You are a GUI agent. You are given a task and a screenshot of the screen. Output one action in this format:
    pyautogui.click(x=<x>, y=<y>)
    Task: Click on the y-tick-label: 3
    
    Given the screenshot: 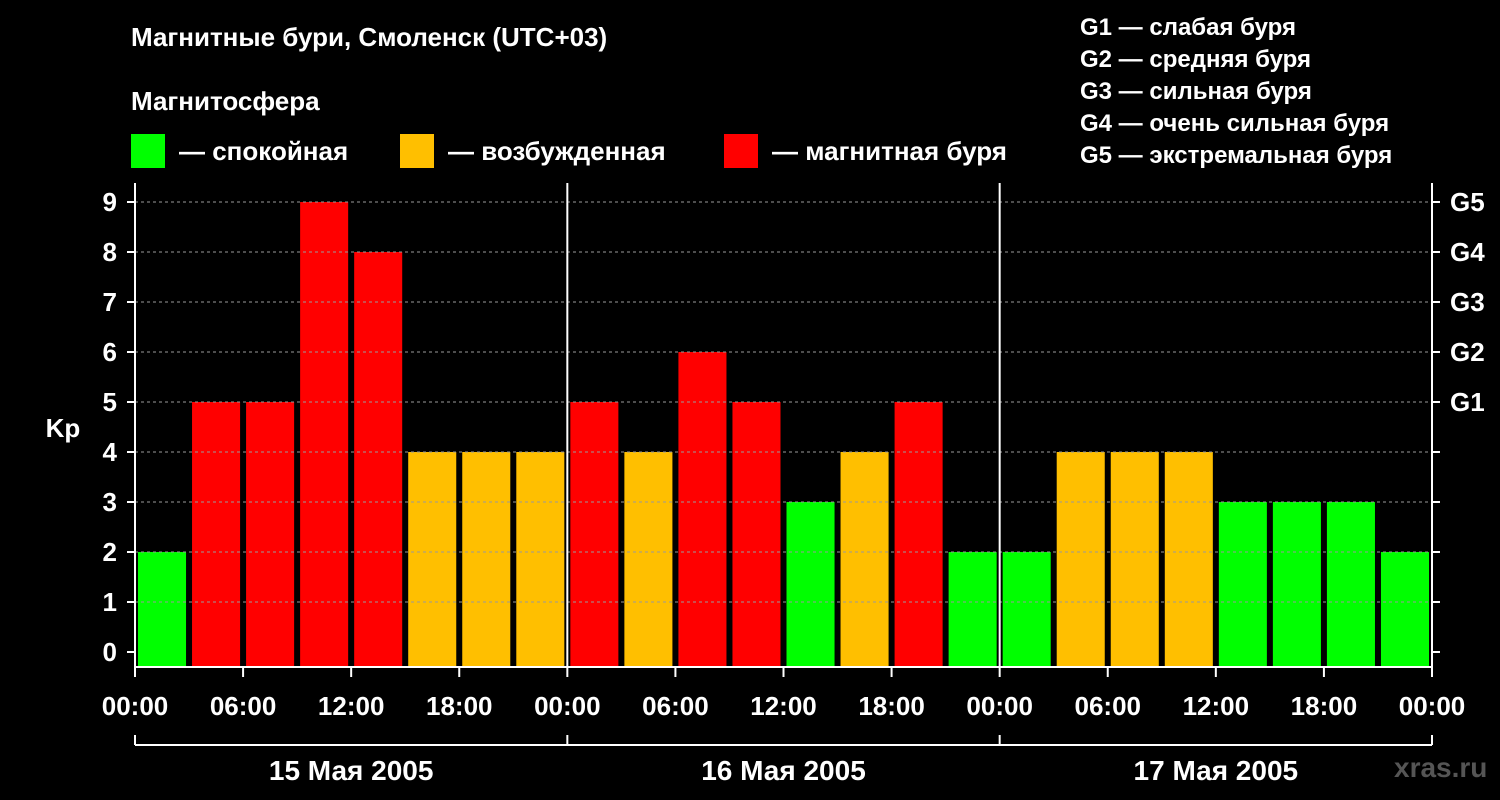 What is the action you would take?
    pyautogui.click(x=110, y=502)
    